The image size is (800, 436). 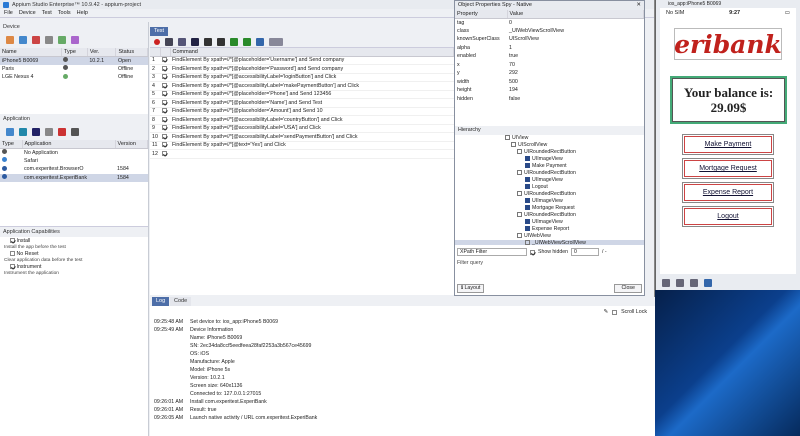 What do you see at coordinates (471, 288) in the screenshot?
I see `layout-button: ℹ Layout` at bounding box center [471, 288].